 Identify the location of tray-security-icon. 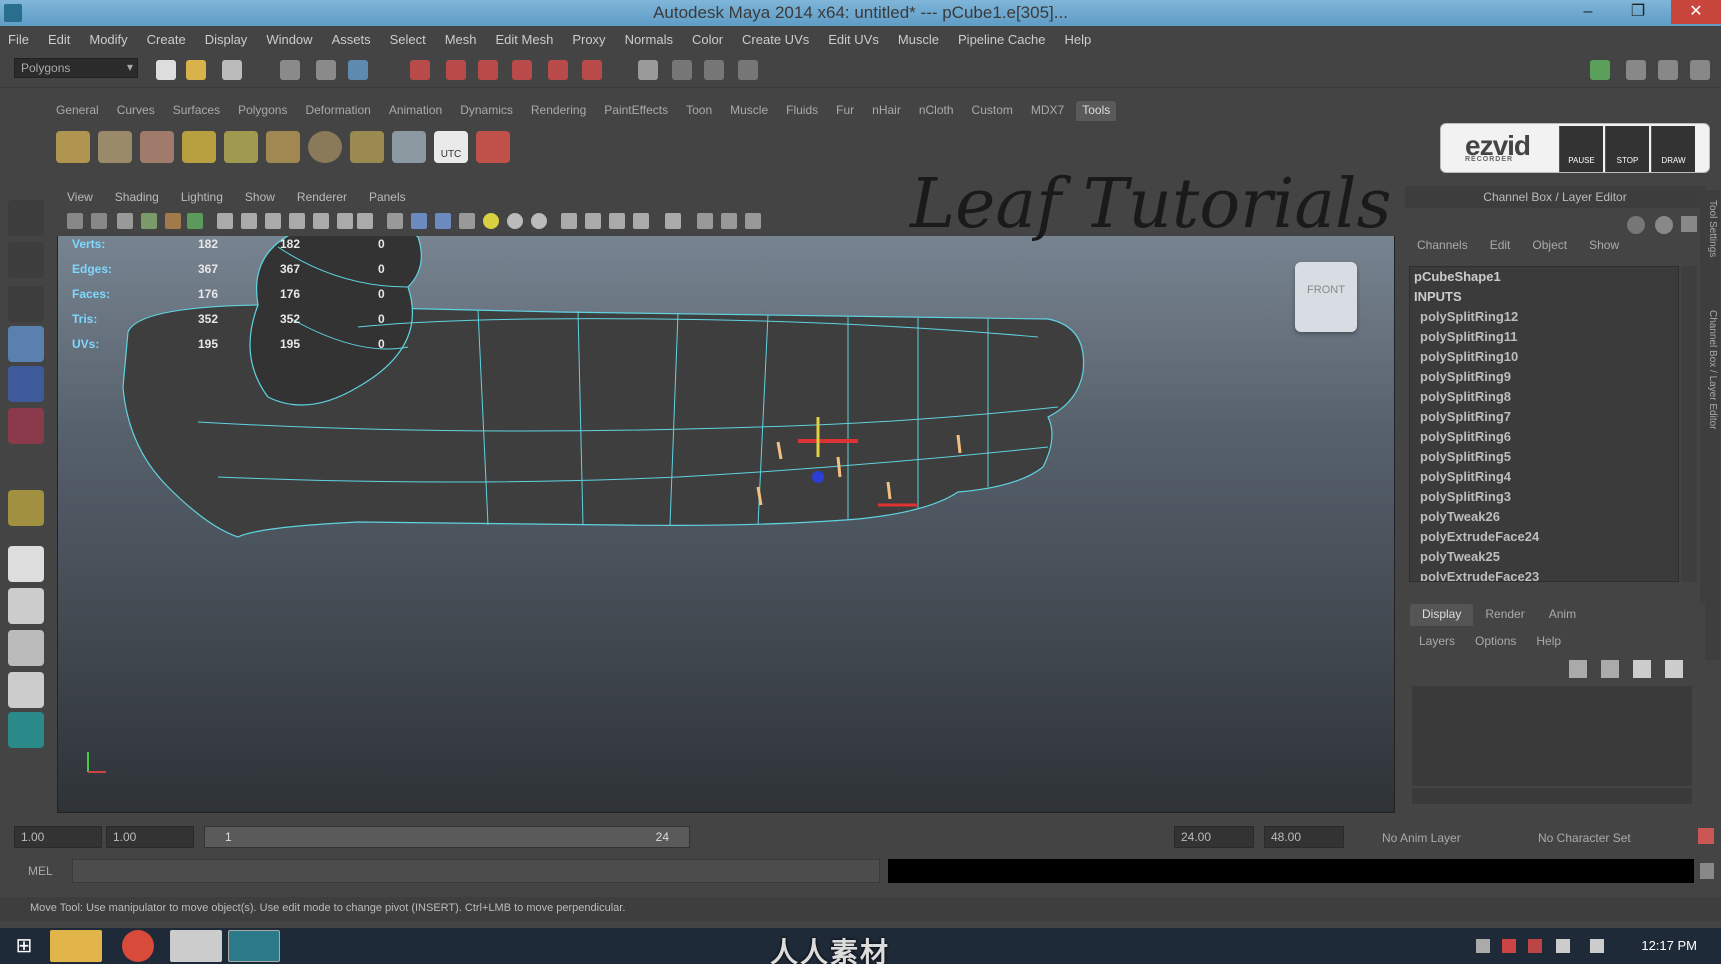
(1535, 946).